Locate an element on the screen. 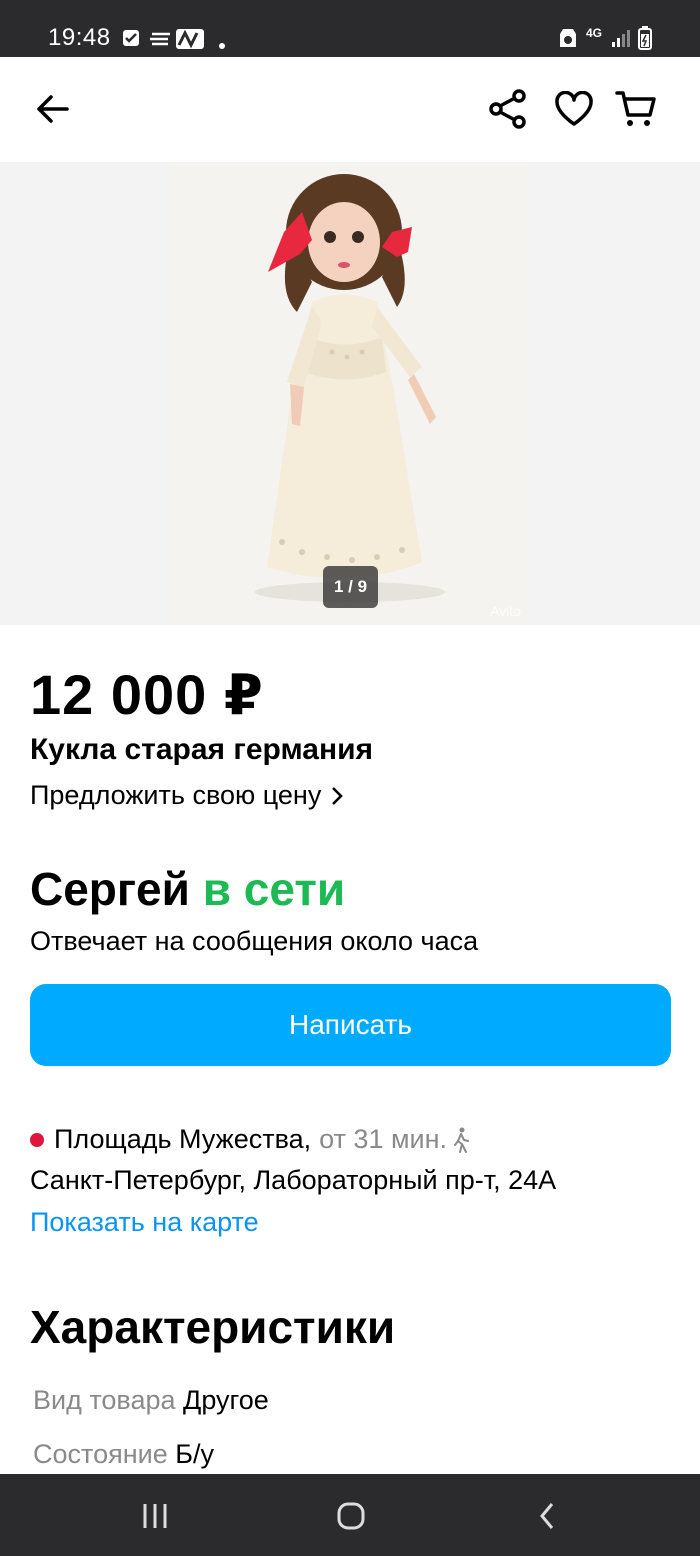  spec-value: Другое is located at coordinates (226, 1400).